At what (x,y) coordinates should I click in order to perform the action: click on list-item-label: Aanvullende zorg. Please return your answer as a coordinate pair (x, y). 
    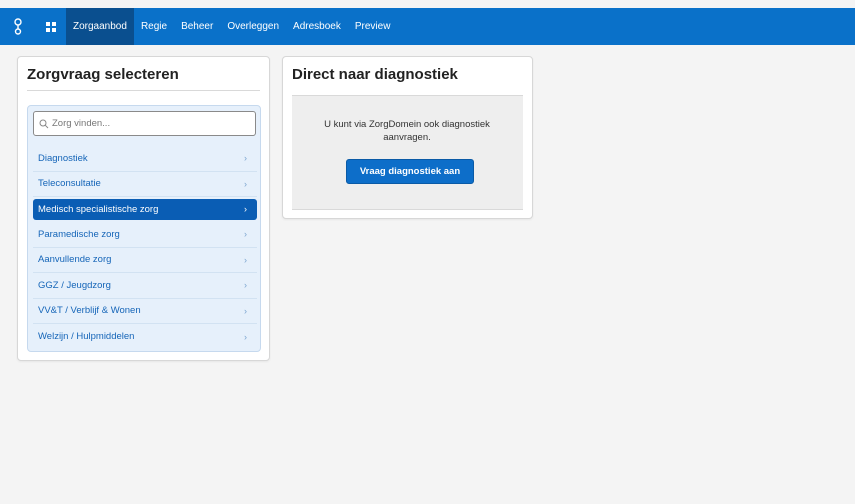
    Looking at the image, I should click on (75, 260).